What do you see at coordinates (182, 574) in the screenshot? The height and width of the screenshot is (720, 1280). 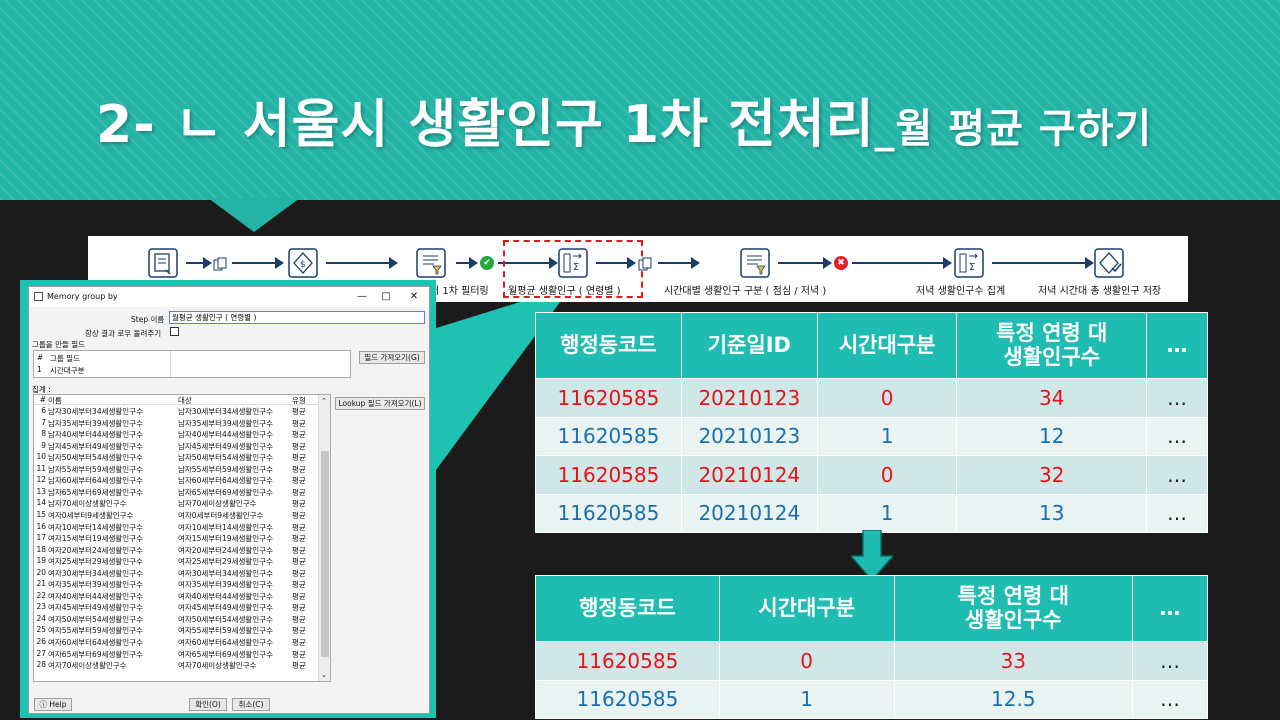 I see `table-row: 20 여자30세부터34세생활인구수 여자30세부터34세생활인구수 평균` at bounding box center [182, 574].